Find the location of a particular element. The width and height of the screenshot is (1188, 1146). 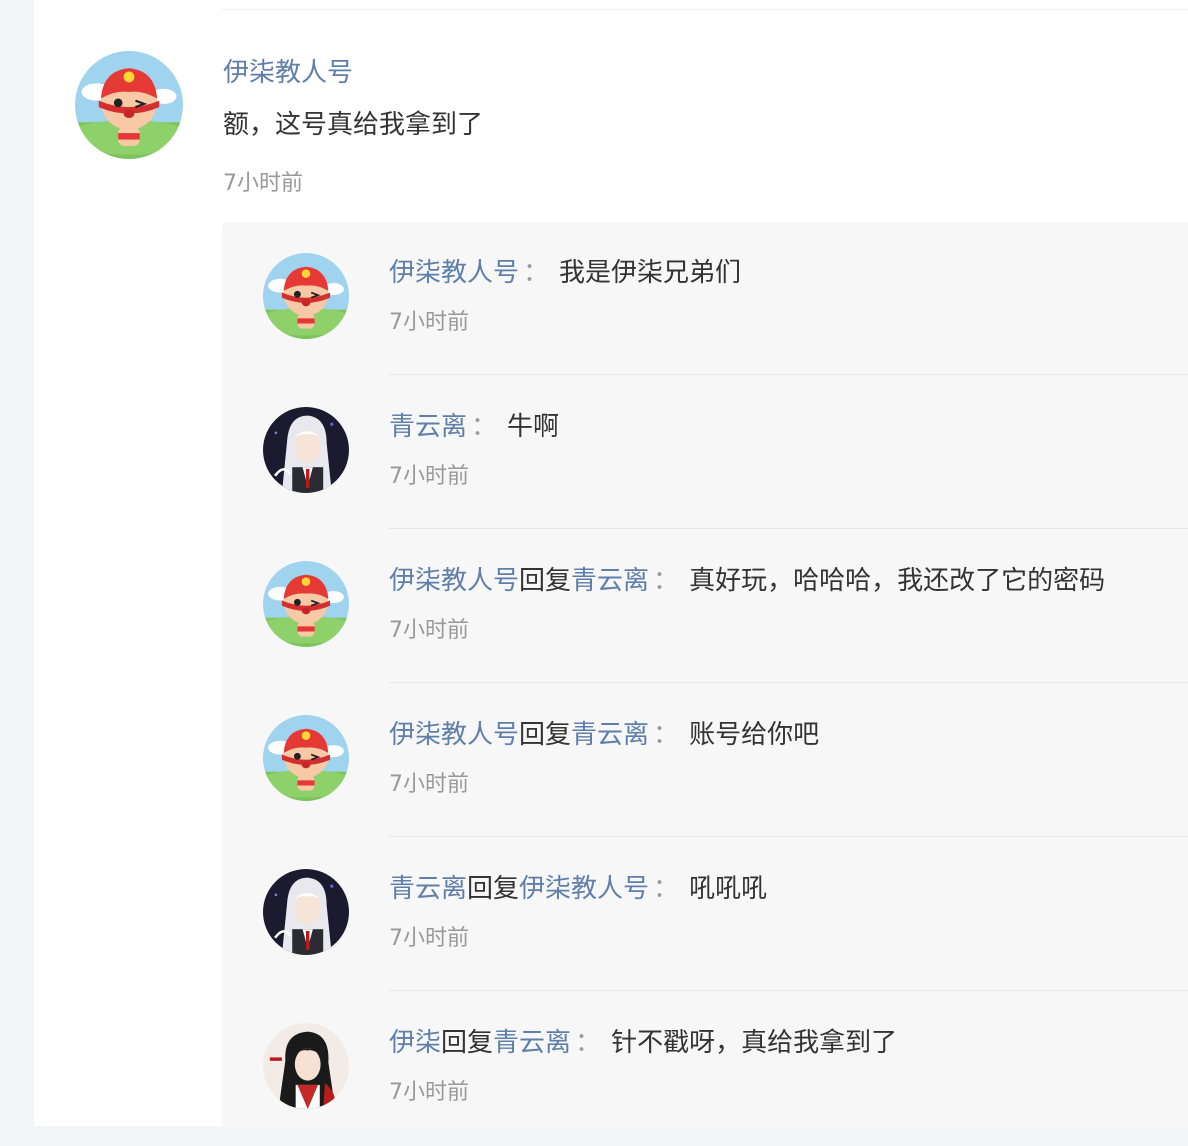

reply-content: 牛啊 is located at coordinates (533, 427).